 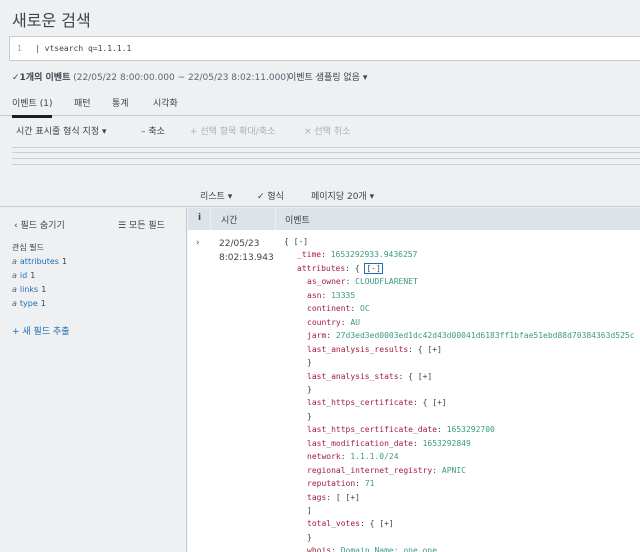 What do you see at coordinates (372, 429) in the screenshot?
I see `json-key: last_https_certificate_date` at bounding box center [372, 429].